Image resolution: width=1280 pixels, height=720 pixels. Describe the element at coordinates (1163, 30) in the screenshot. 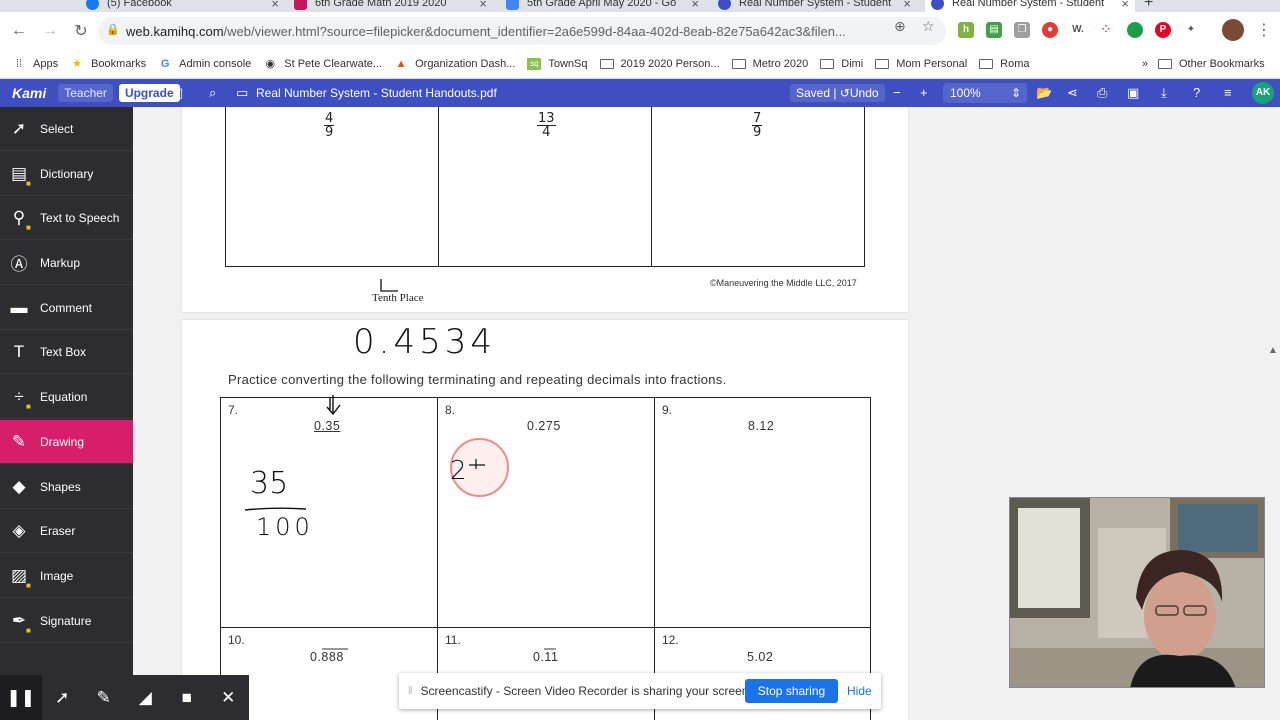

I see `pinterest-icon: P` at that location.